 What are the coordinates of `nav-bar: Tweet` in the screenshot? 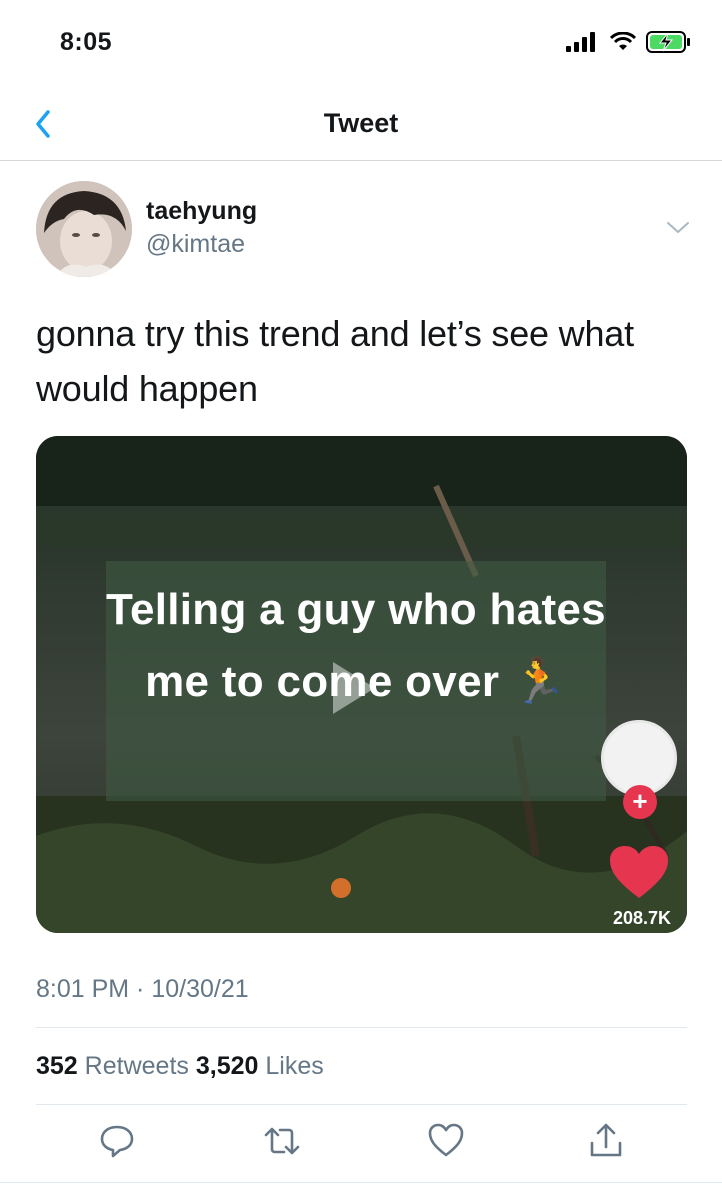 It's located at (361, 124).